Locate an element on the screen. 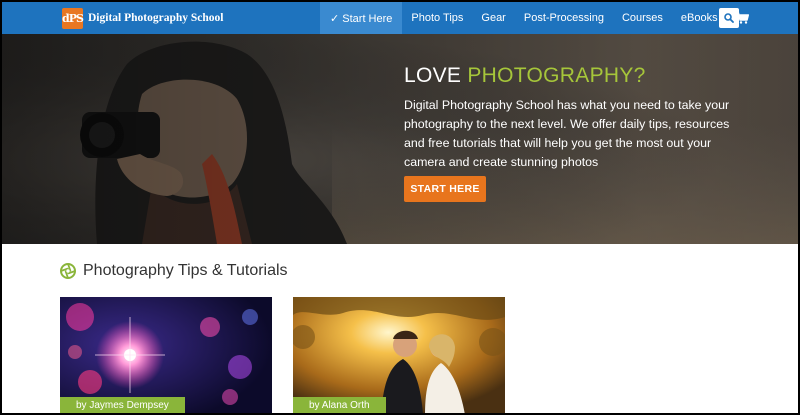 The image size is (800, 415). site-logo: dPS Digital Photography School is located at coordinates (142, 18).